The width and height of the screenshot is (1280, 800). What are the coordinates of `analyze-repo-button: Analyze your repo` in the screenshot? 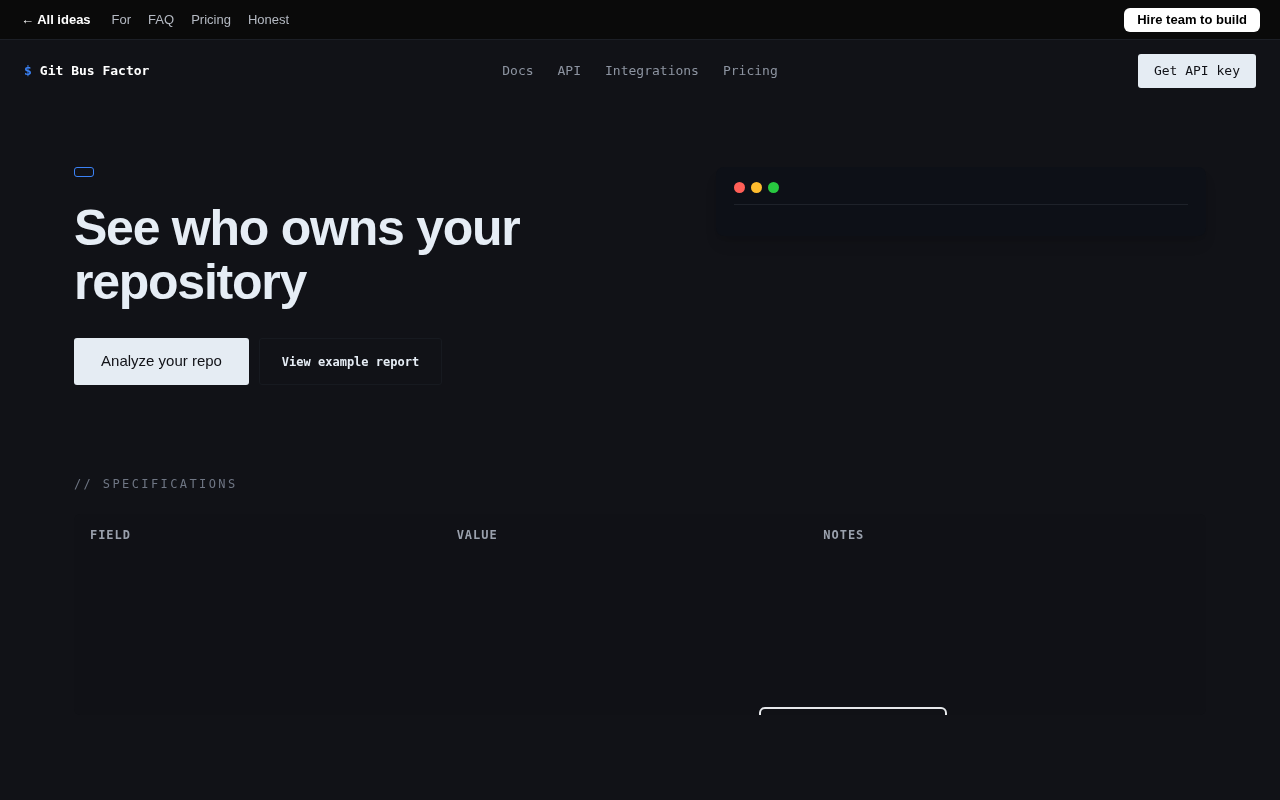 It's located at (161, 361).